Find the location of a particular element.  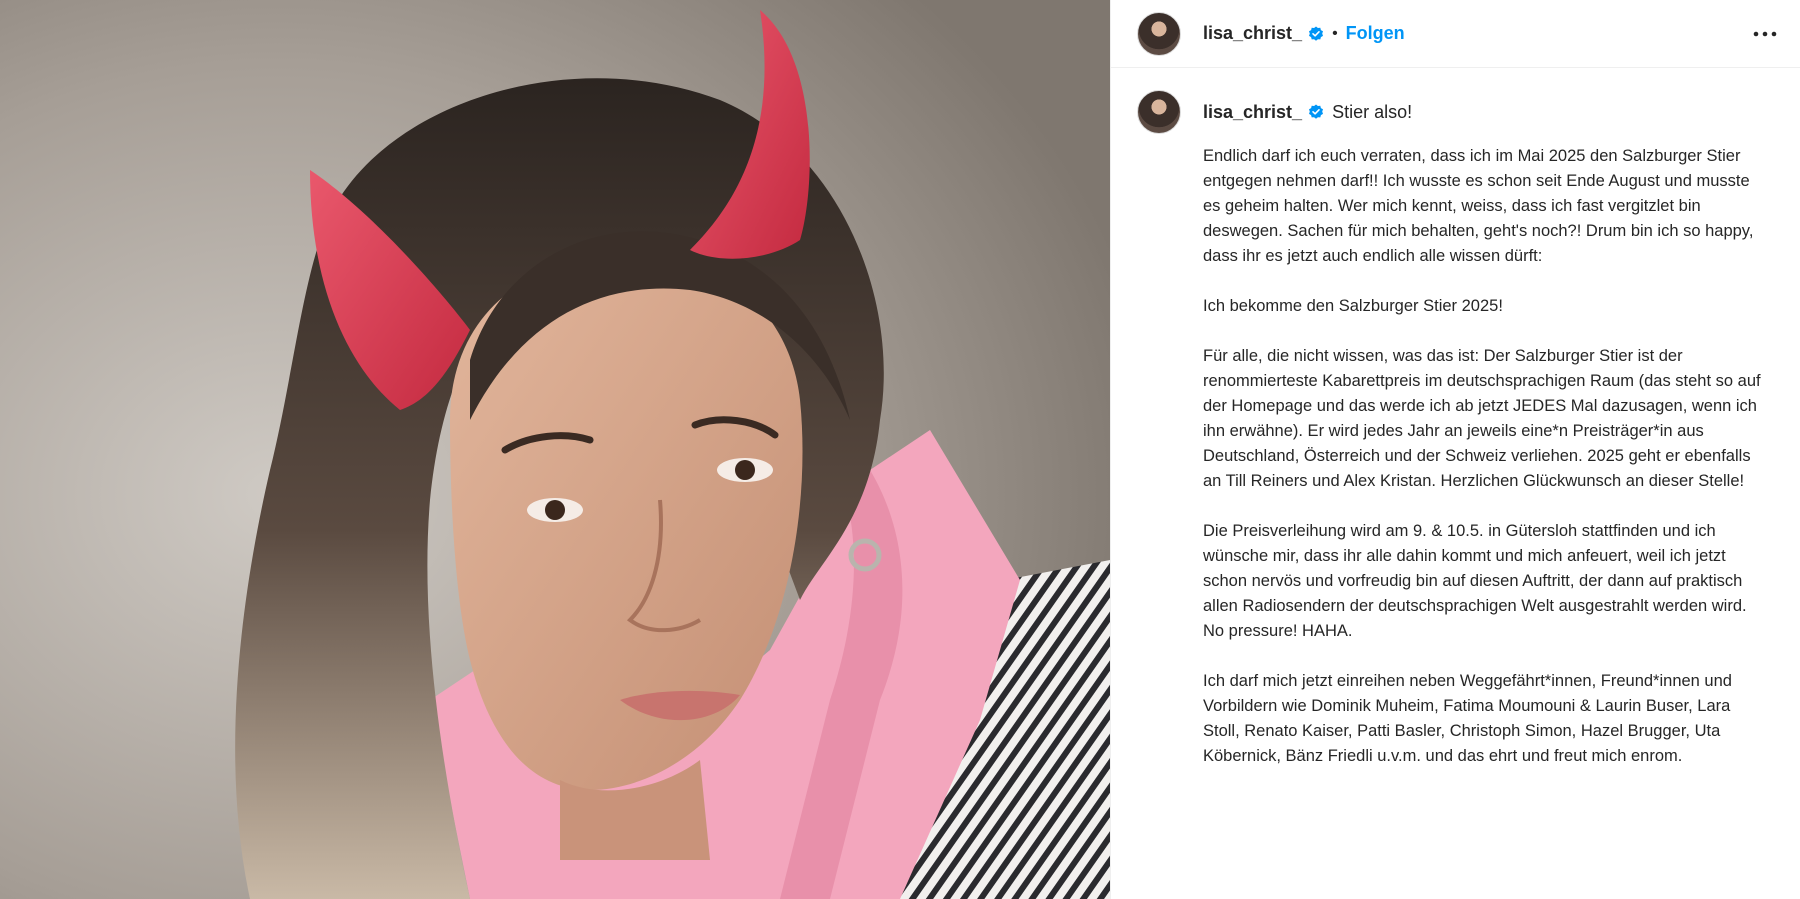

username: lisa_christ_ is located at coordinates (1252, 33).